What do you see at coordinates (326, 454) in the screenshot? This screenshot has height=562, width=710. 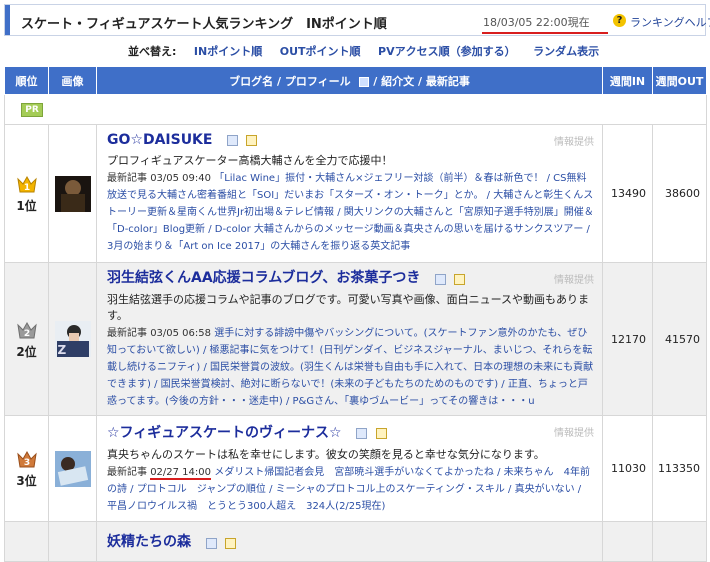 I see `blog-description: 真央ちゃんのスケートは私を幸せにします。彼女の笑顔を見ると幸せな気分になります。` at bounding box center [326, 454].